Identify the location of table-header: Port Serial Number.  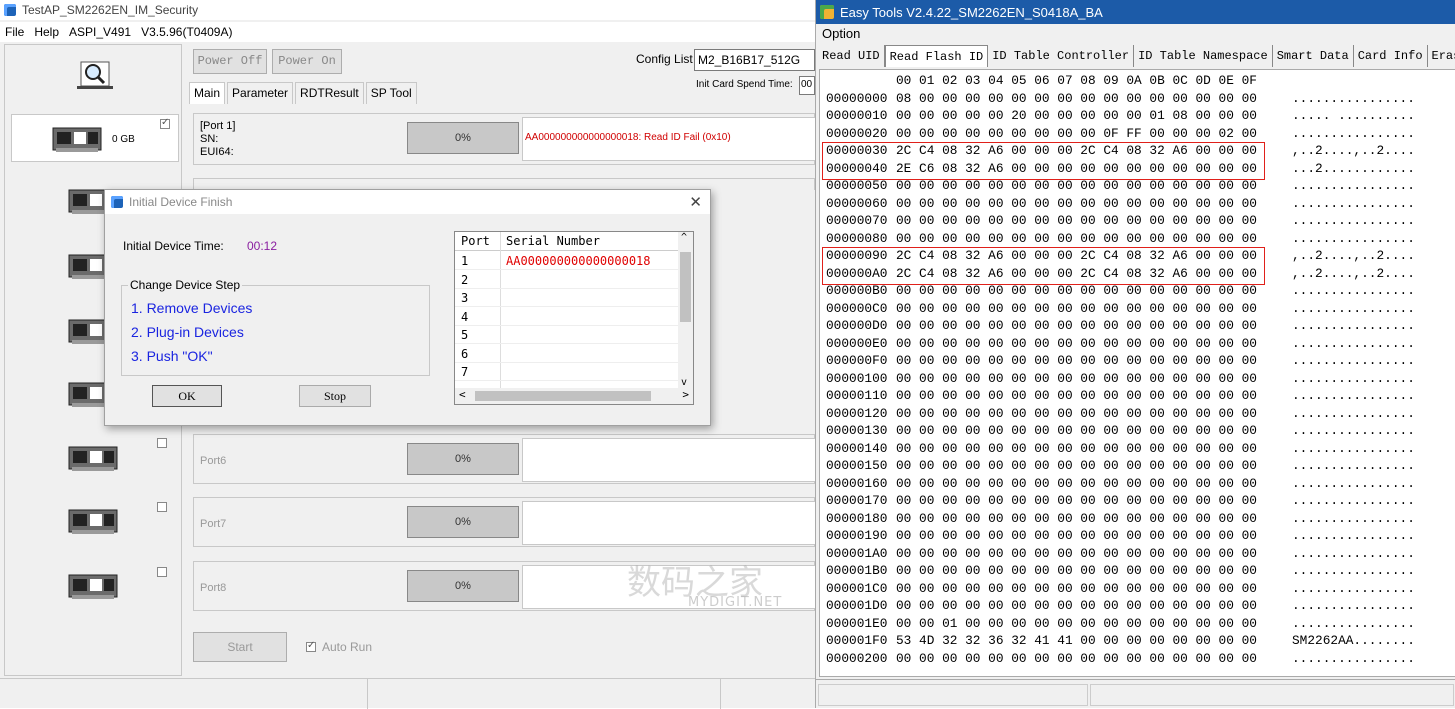
(573, 241).